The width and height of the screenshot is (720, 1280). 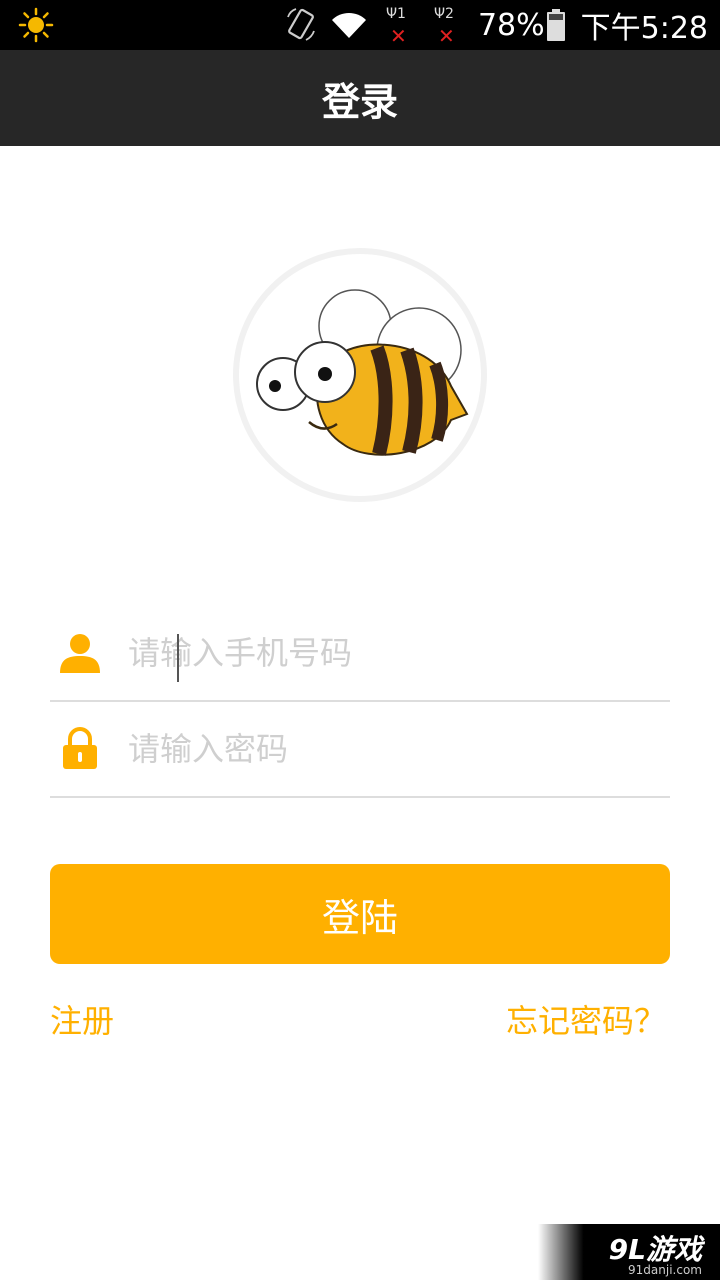 I want to click on phone-input, so click(x=378, y=653).